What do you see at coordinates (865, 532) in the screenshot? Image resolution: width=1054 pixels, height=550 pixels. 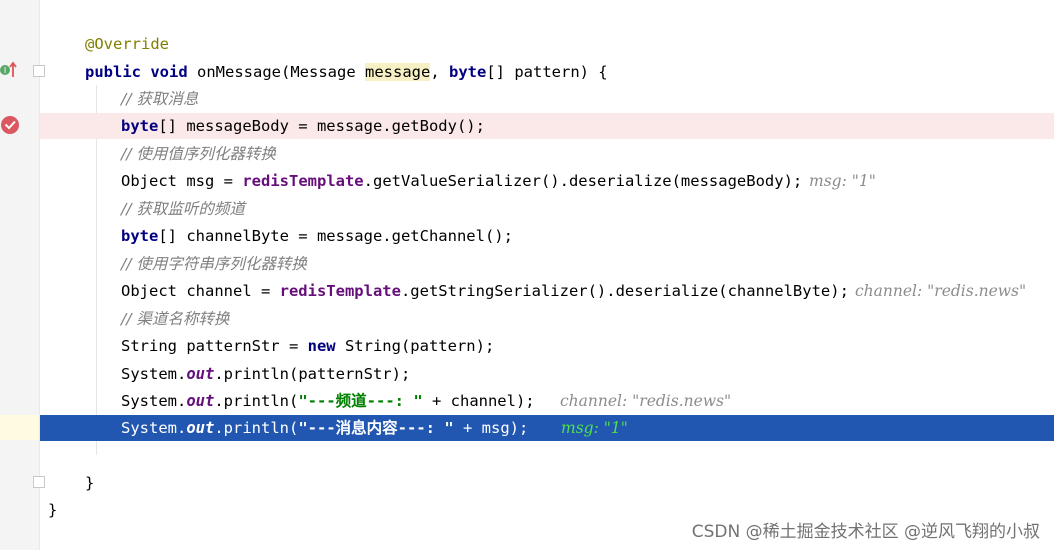 I see `watermark: CSDN @稀土掘金技术社区 @逆风飞翔的小叔` at bounding box center [865, 532].